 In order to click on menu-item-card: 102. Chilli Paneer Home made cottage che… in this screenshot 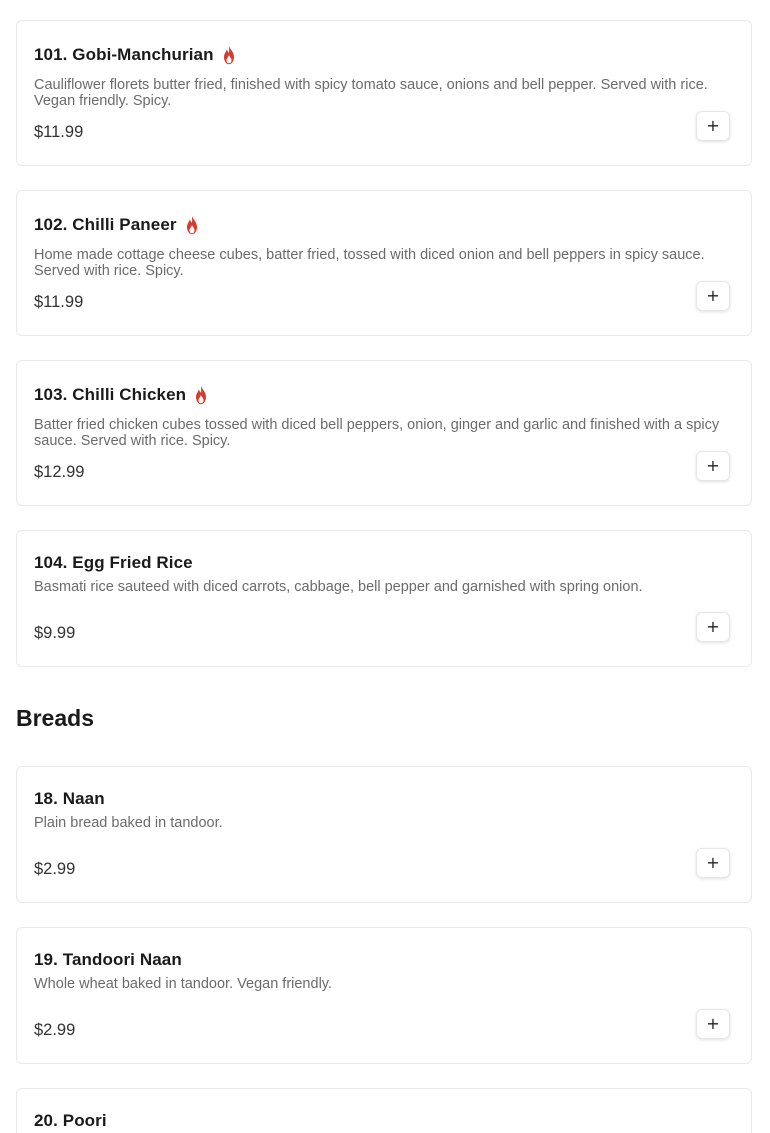, I will do `click(384, 263)`.